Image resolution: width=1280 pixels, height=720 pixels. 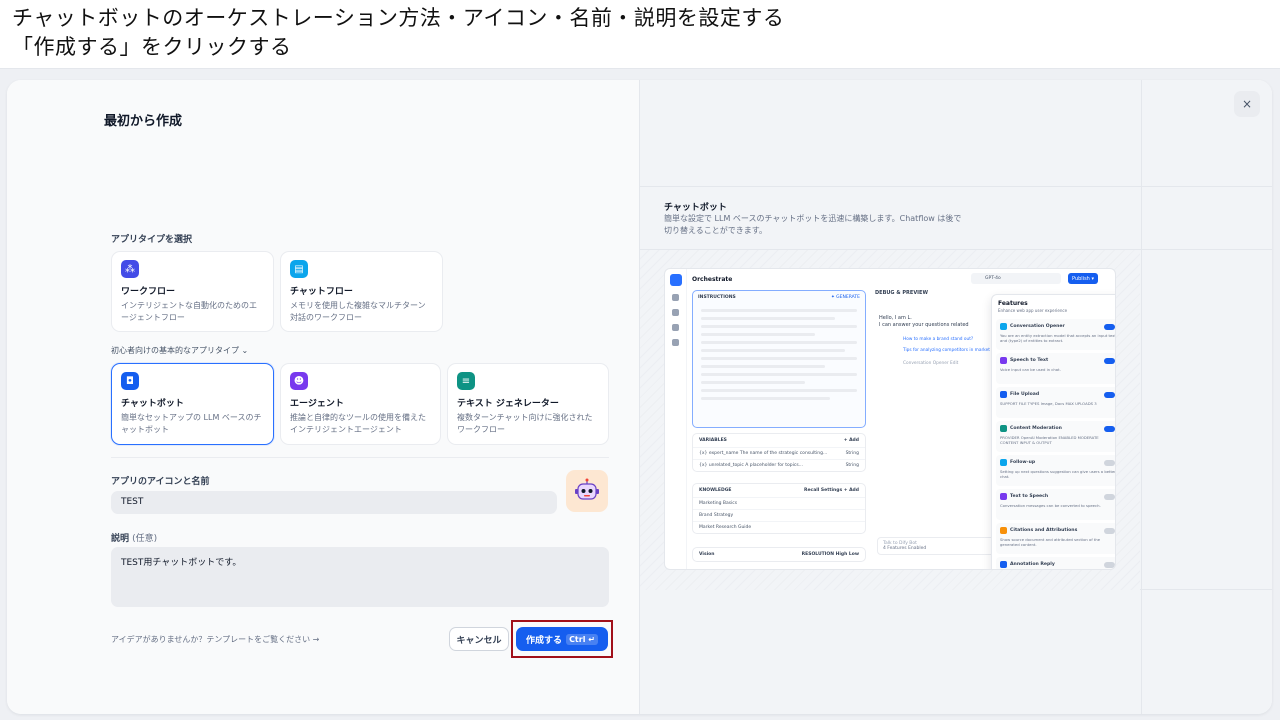 What do you see at coordinates (479, 639) in the screenshot?
I see `cancel-button: キャンセル` at bounding box center [479, 639].